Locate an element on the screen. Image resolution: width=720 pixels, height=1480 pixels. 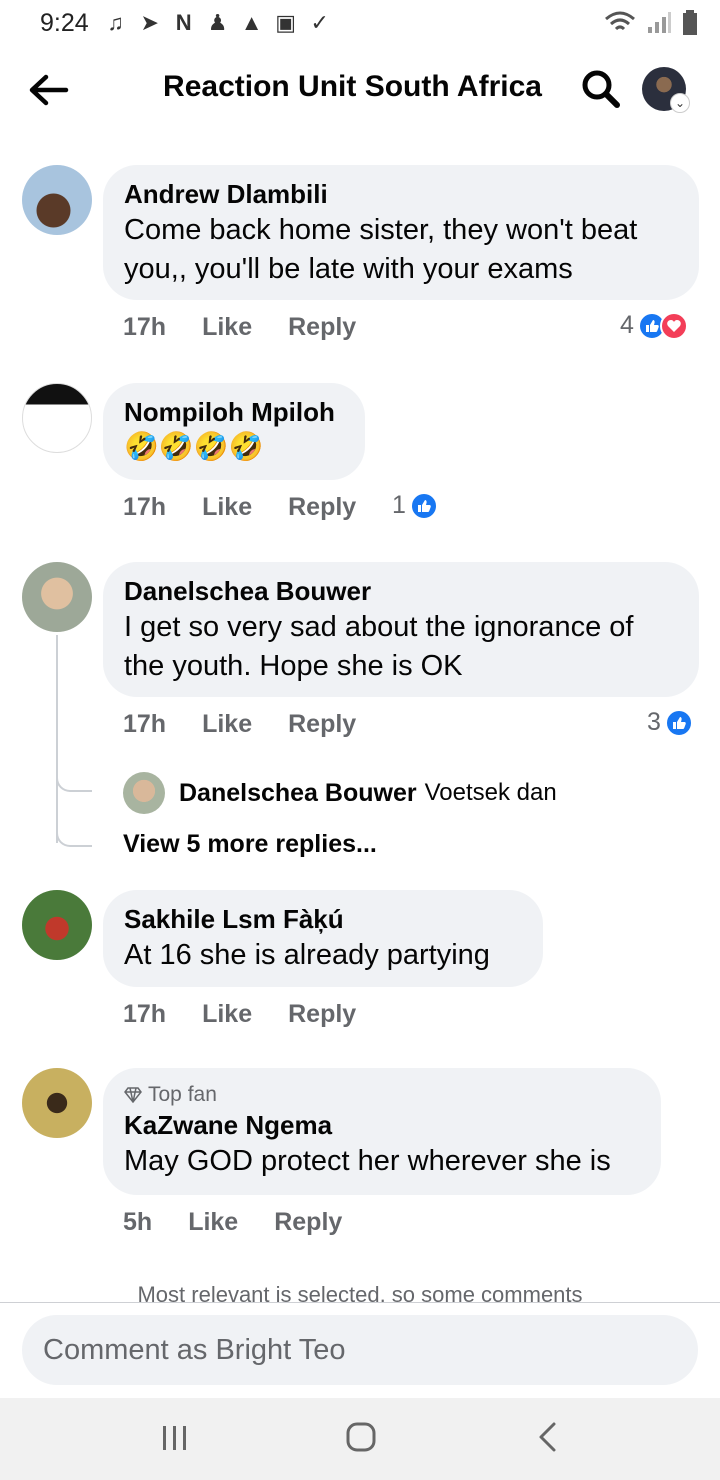
back-arrow-icon is located at coordinates (48, 90).